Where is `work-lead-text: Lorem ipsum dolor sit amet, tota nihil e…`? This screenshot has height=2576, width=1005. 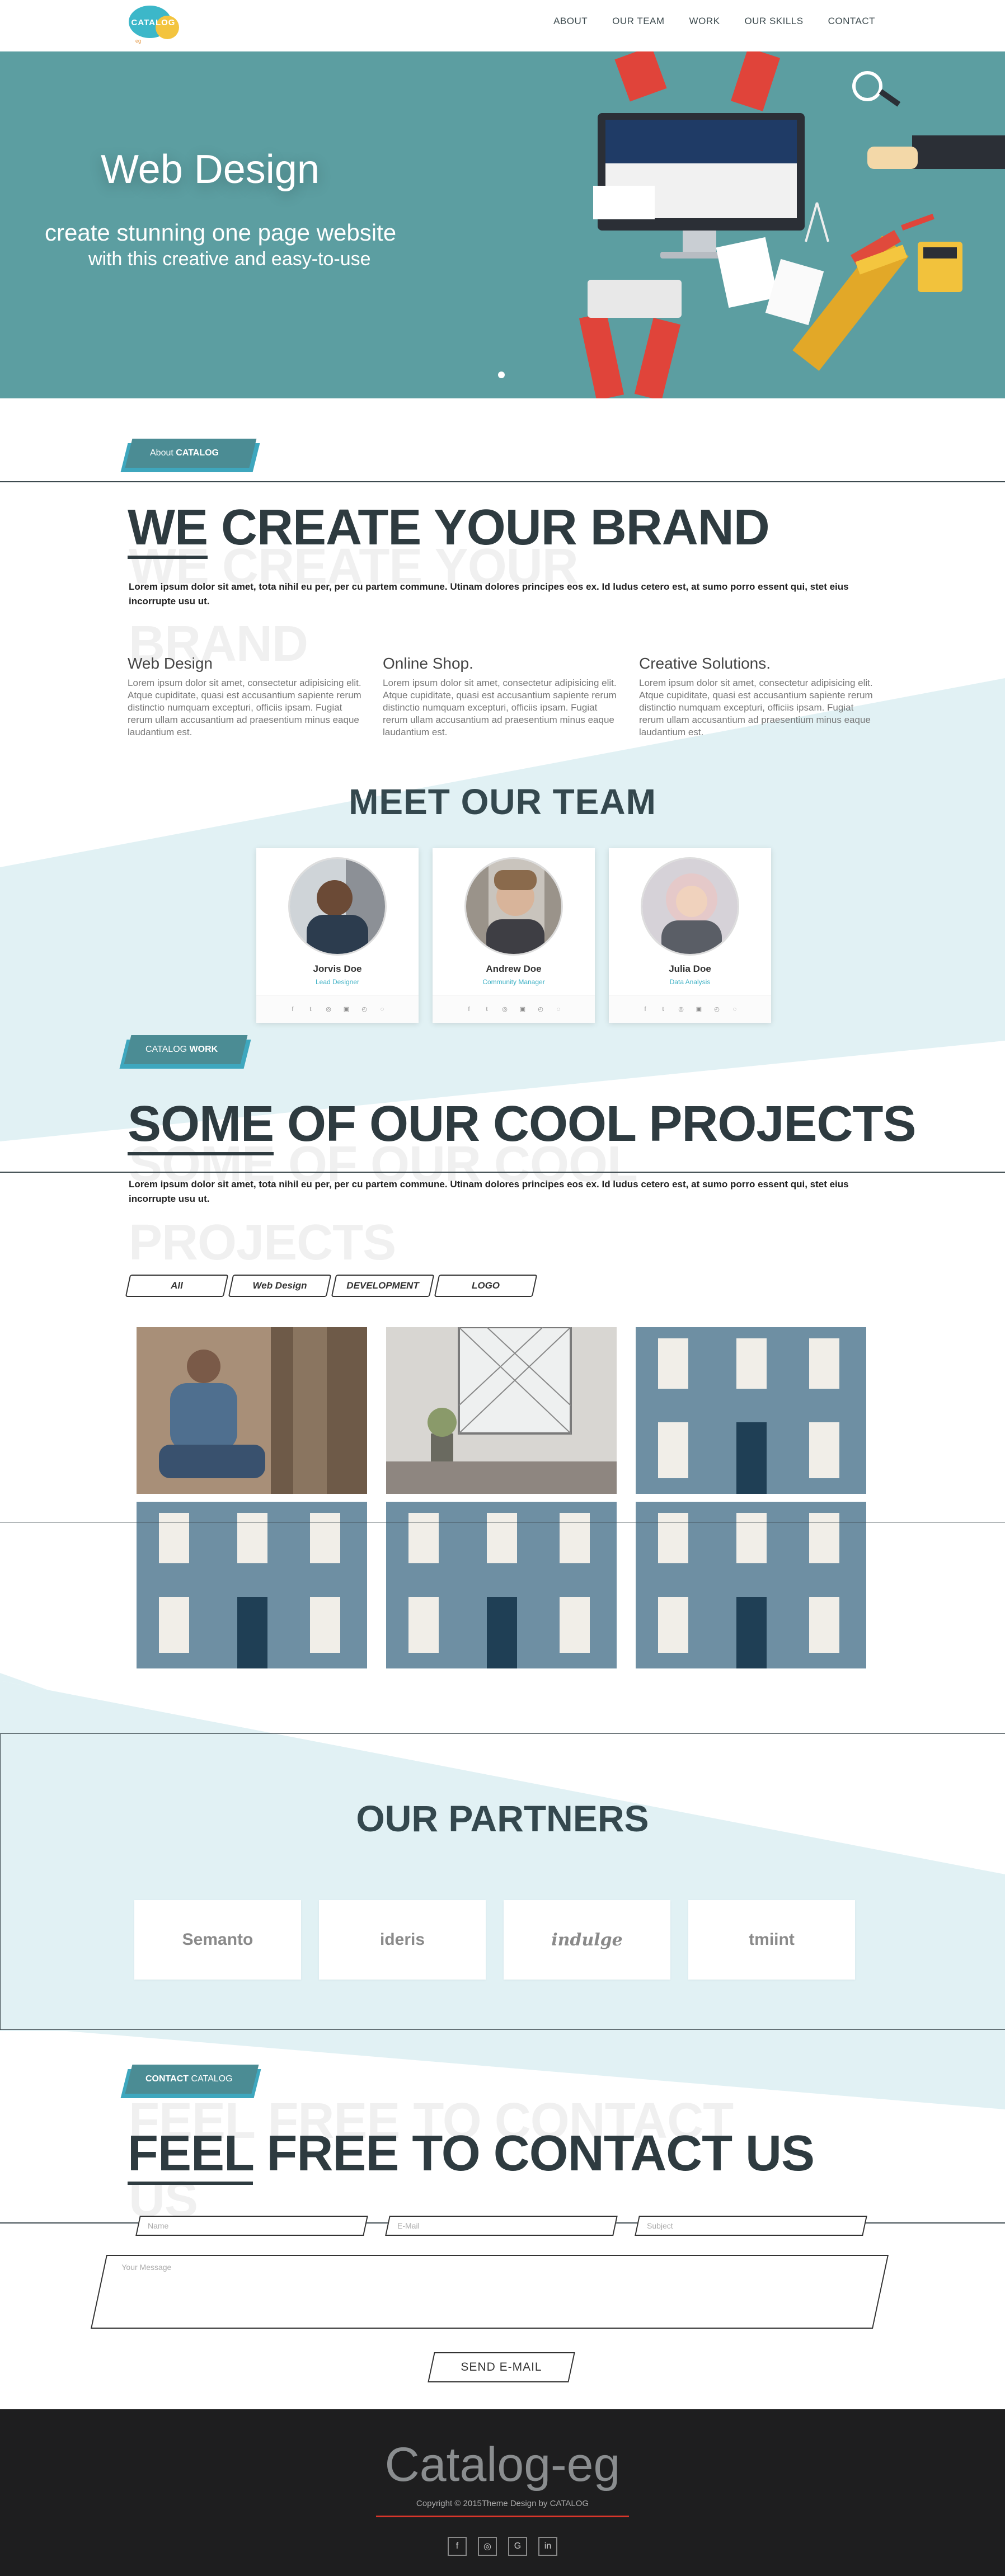
work-lead-text: Lorem ipsum dolor sit amet, tota nihil e… is located at coordinates (489, 1191).